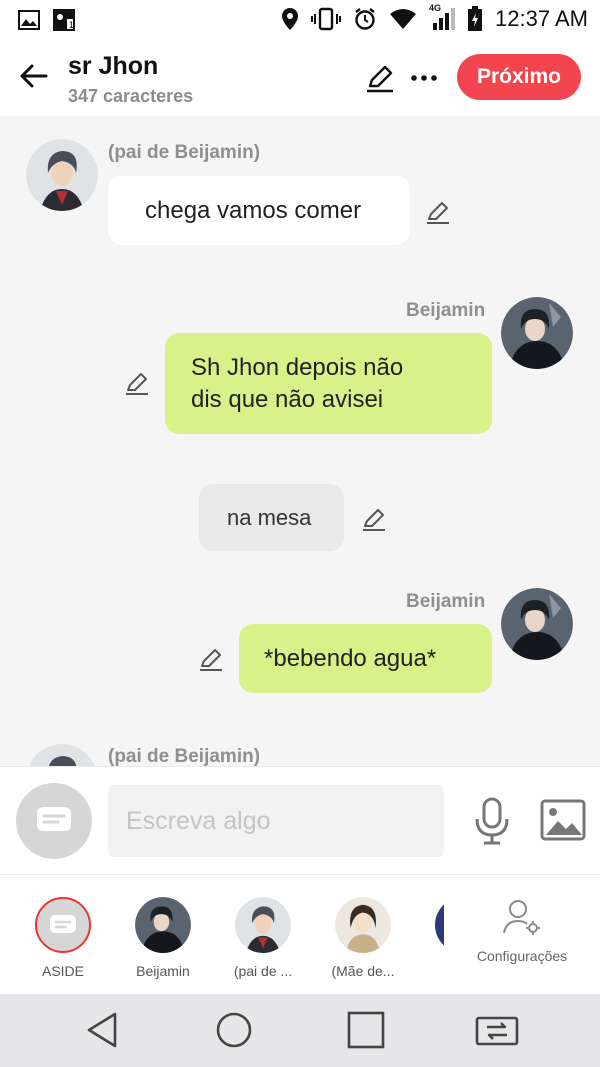 The height and width of the screenshot is (1067, 600). Describe the element at coordinates (253, 210) in the screenshot. I see `message-text: chega vamos comer` at that location.